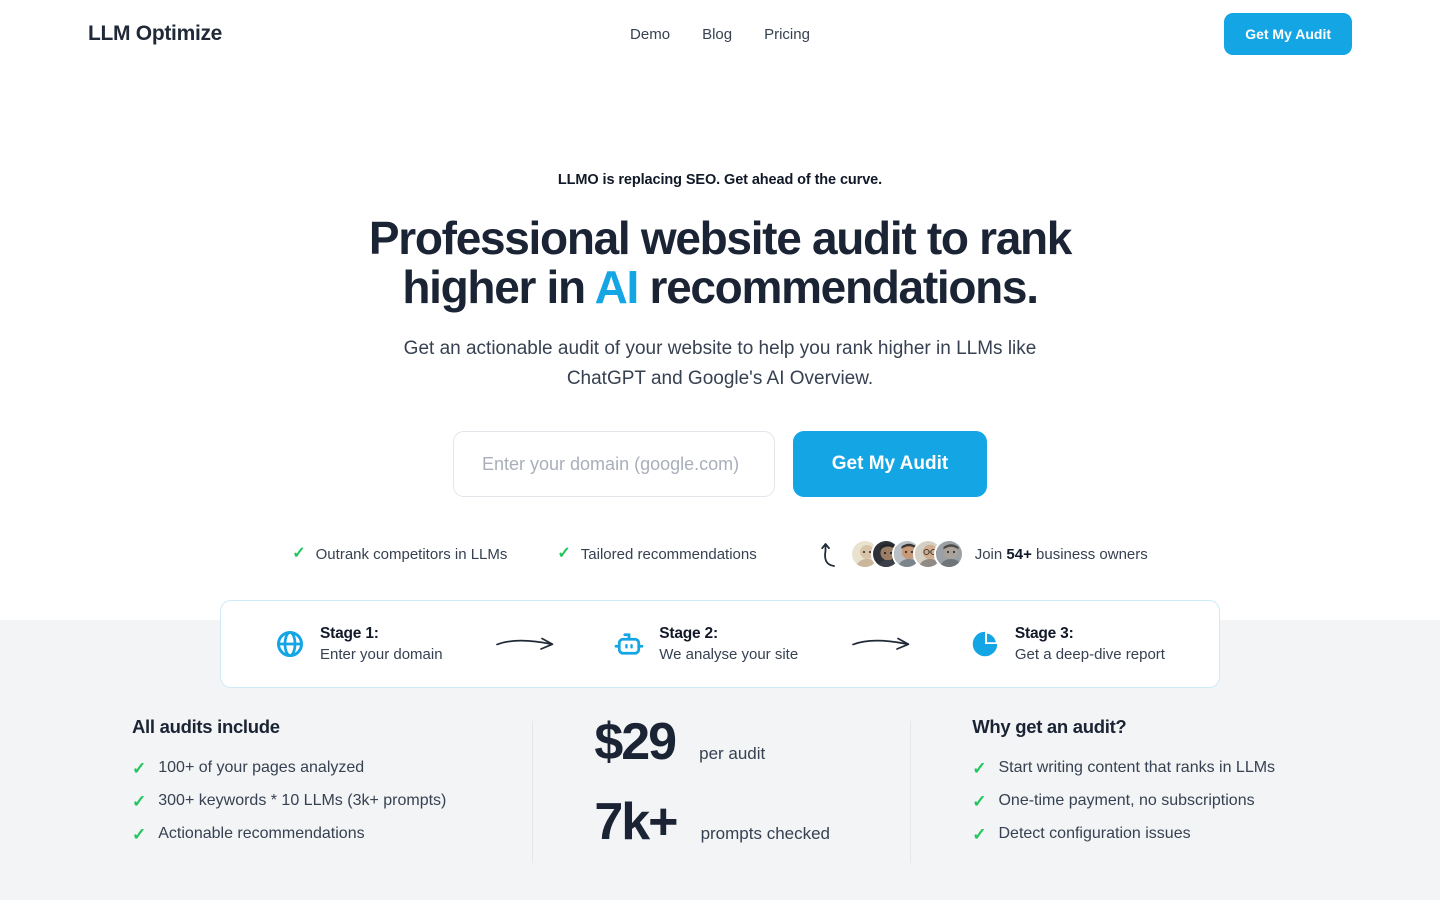 The width and height of the screenshot is (1440, 900). Describe the element at coordinates (890, 464) in the screenshot. I see `hero-get-my-audit-button: Get My Audit` at that location.